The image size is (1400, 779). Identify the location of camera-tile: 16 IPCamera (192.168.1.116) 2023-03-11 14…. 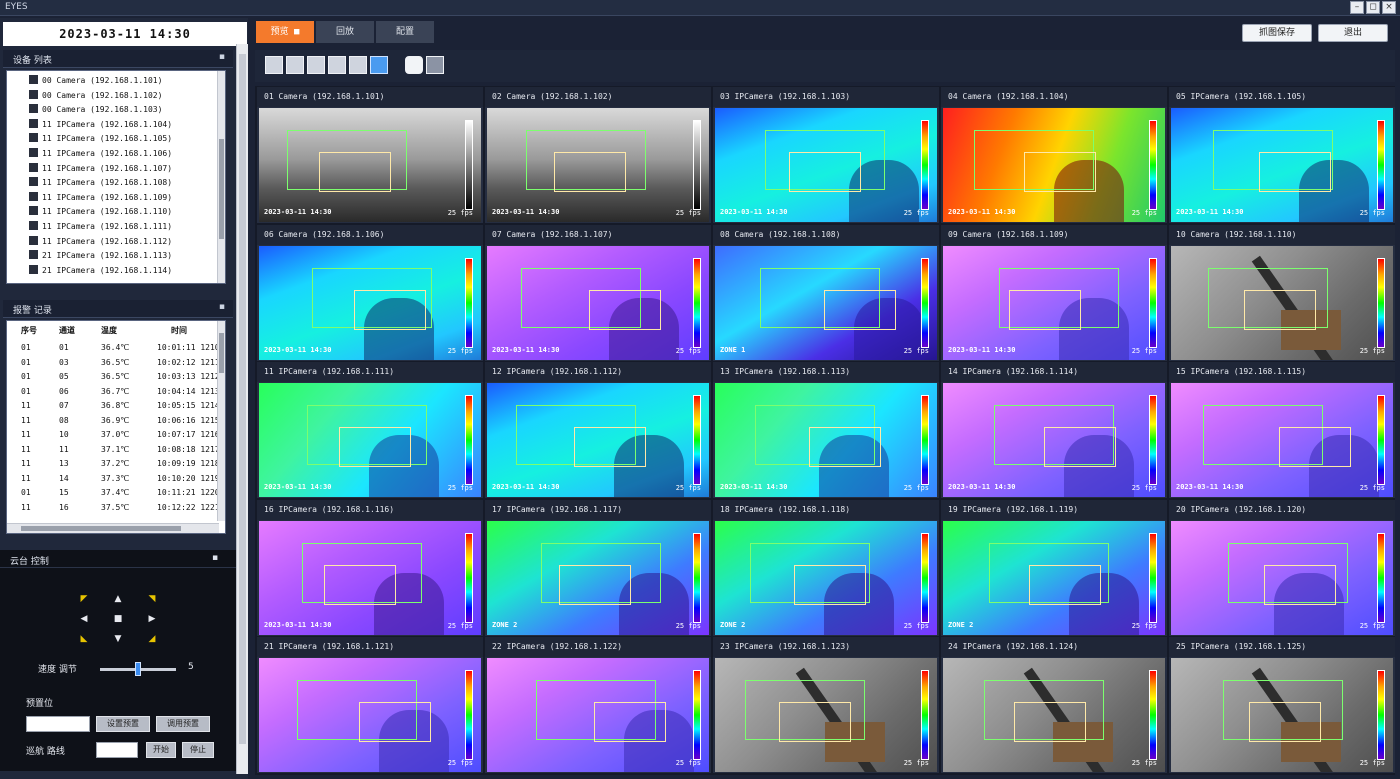
(370, 567).